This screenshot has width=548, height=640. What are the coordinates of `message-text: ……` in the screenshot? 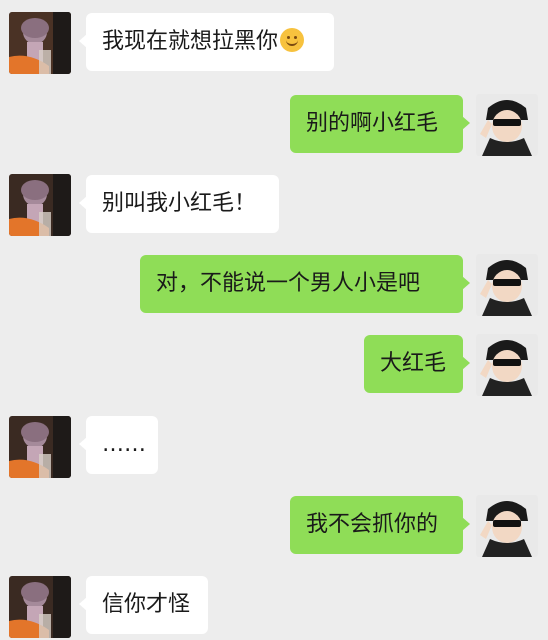 It's located at (124, 444).